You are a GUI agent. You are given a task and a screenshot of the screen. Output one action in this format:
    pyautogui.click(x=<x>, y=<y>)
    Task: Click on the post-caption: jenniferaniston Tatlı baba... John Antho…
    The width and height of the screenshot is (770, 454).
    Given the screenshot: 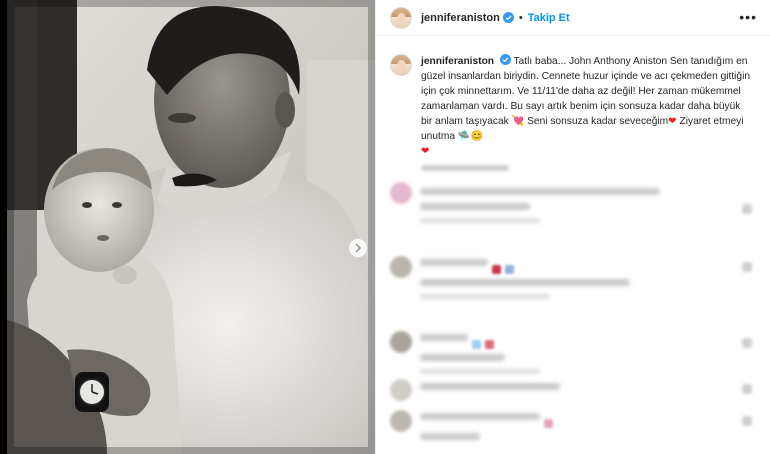 What is the action you would take?
    pyautogui.click(x=575, y=112)
    